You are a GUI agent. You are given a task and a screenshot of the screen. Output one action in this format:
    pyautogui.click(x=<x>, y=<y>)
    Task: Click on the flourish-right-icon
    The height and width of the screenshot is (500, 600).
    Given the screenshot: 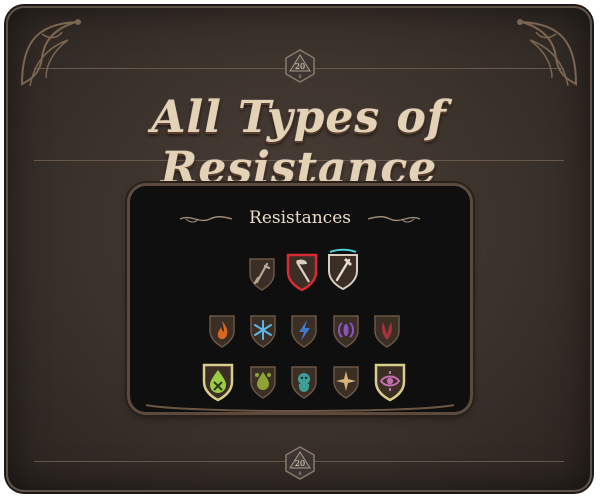 What is the action you would take?
    pyautogui.click(x=394, y=219)
    